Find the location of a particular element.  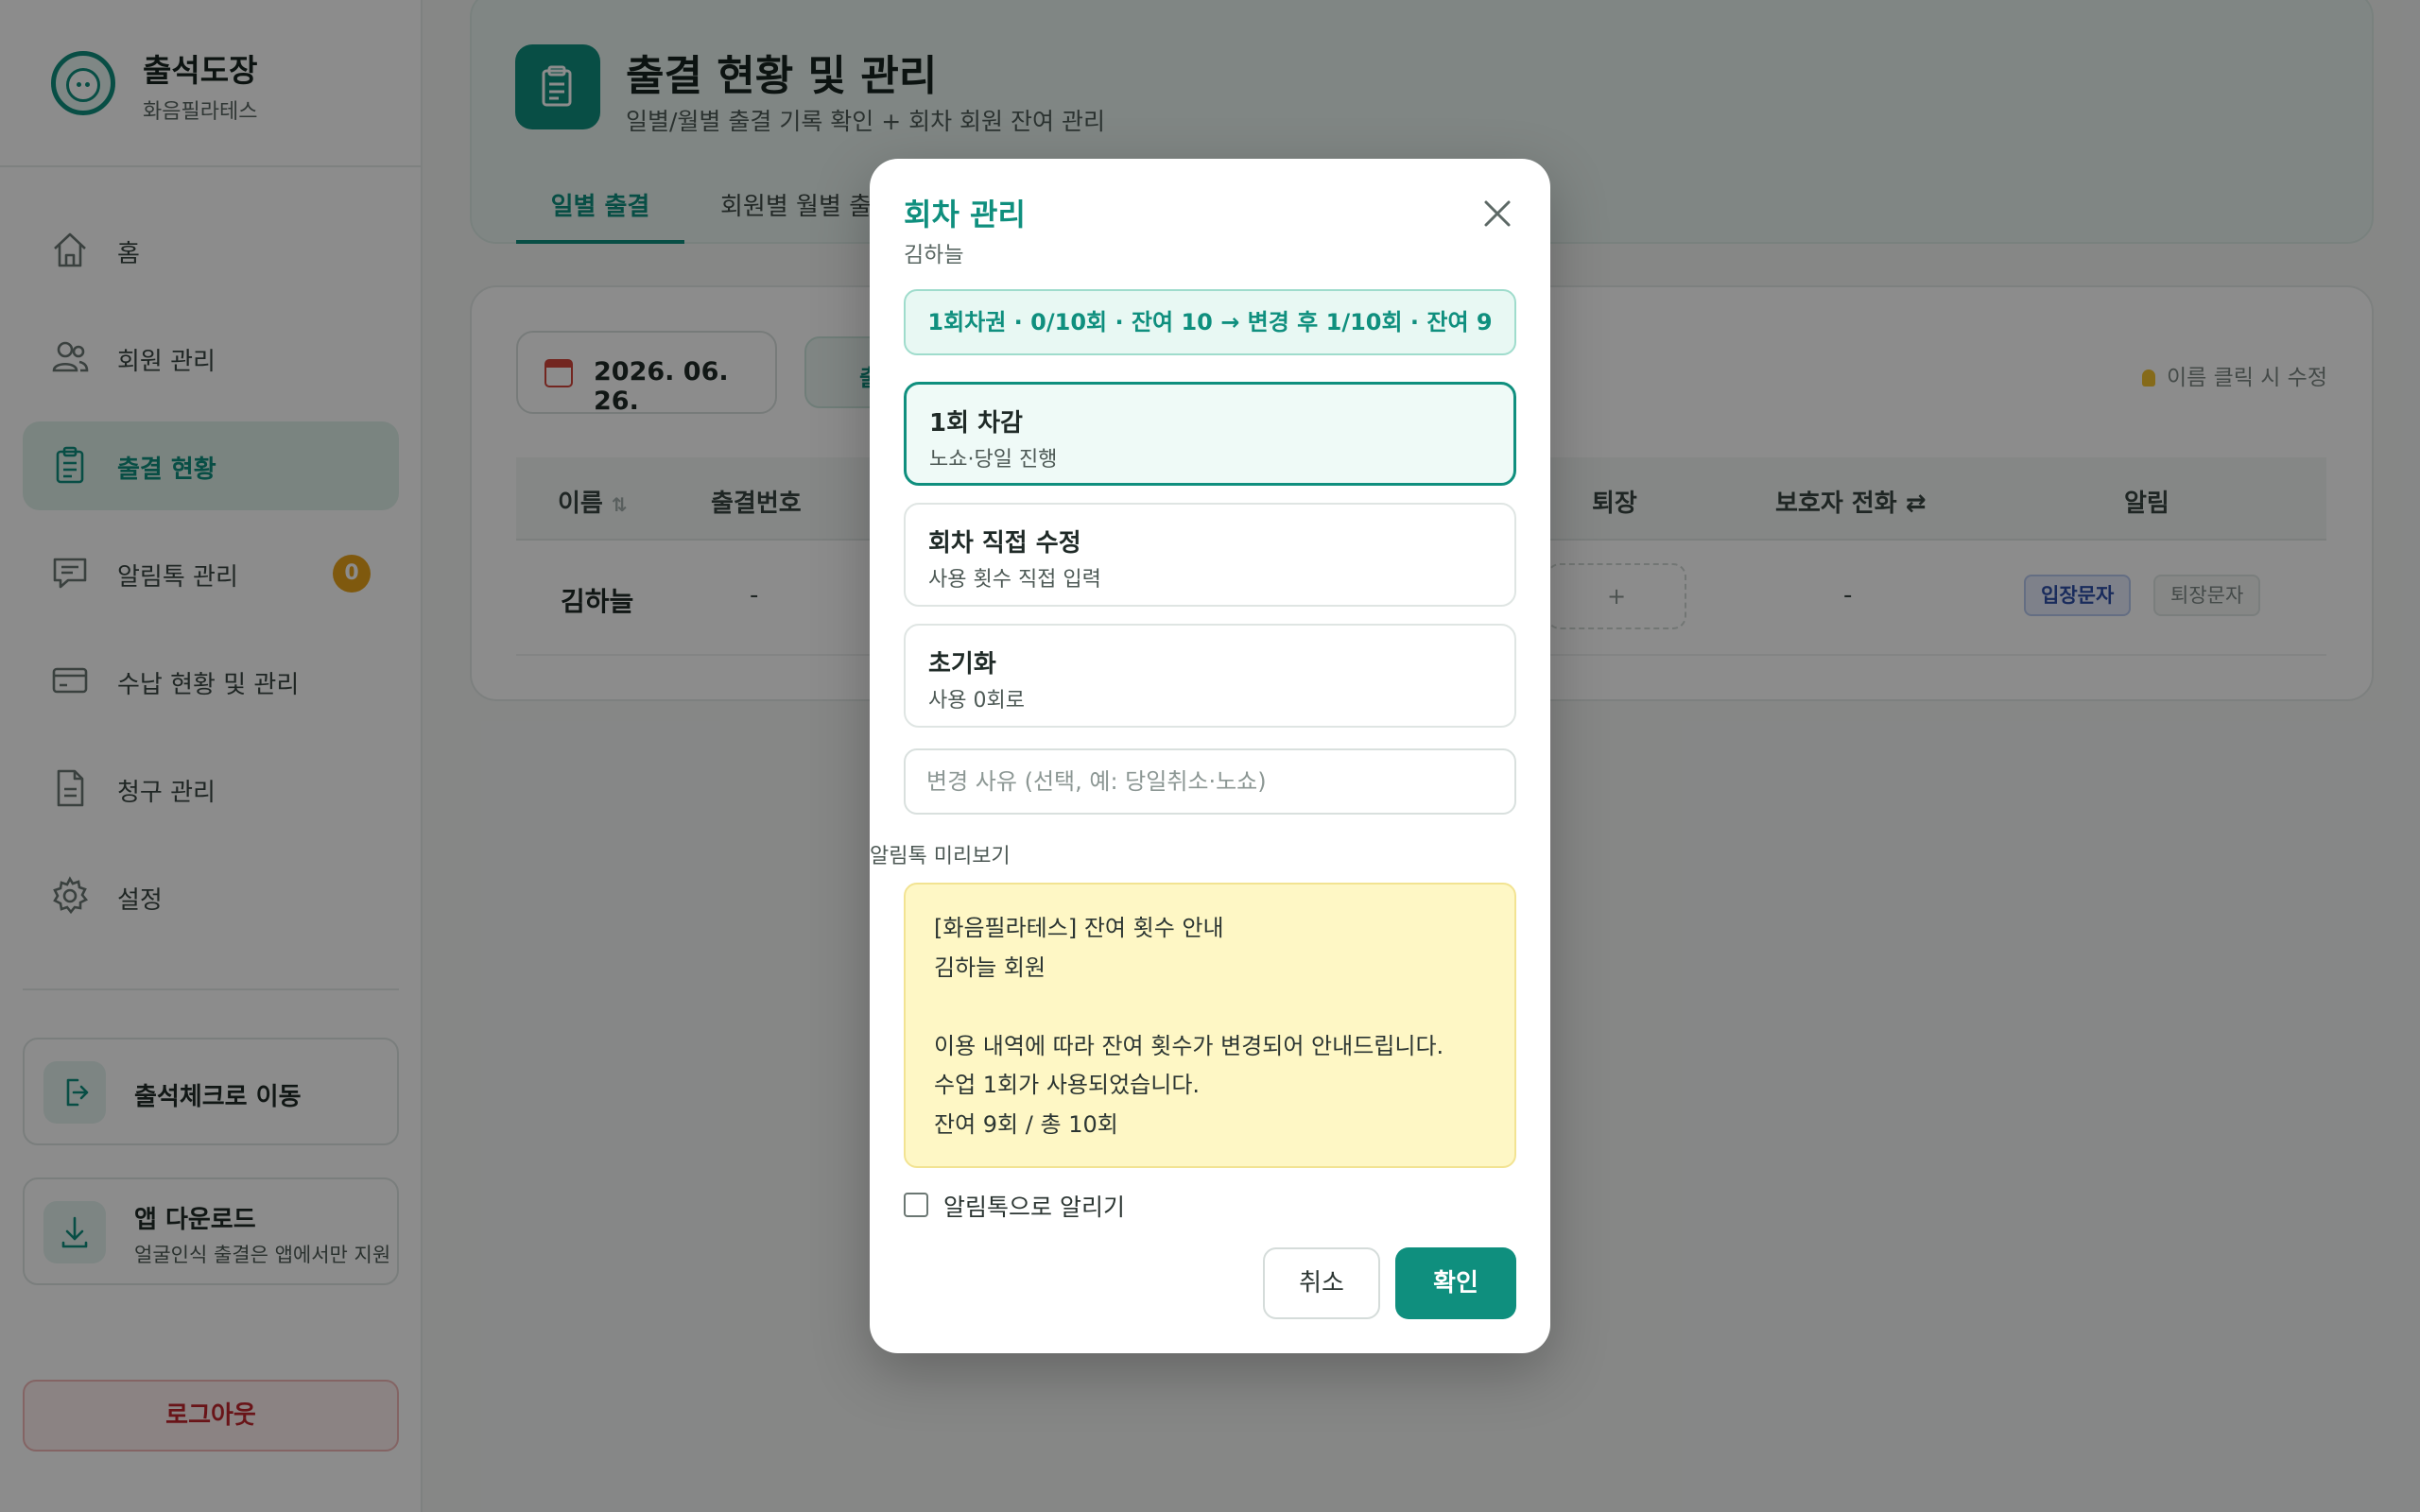

notify-checkbox-label: 알림톡으로 알리기 is located at coordinates (1034, 1206).